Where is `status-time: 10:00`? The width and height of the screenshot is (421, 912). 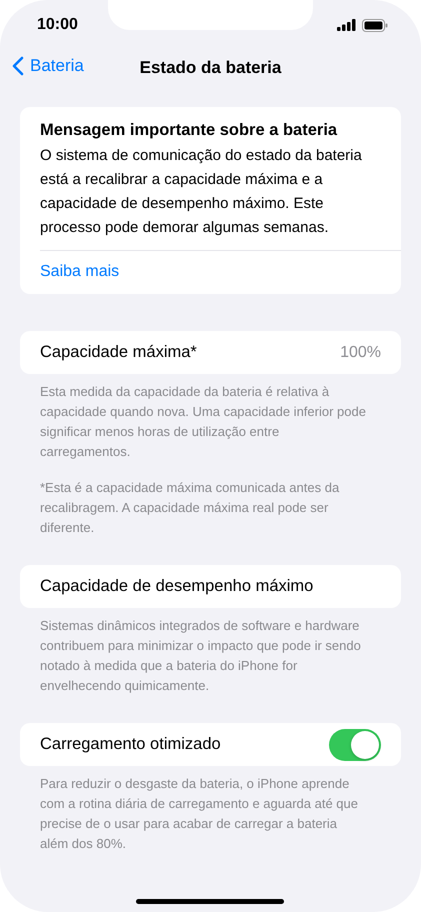 status-time: 10:00 is located at coordinates (57, 25).